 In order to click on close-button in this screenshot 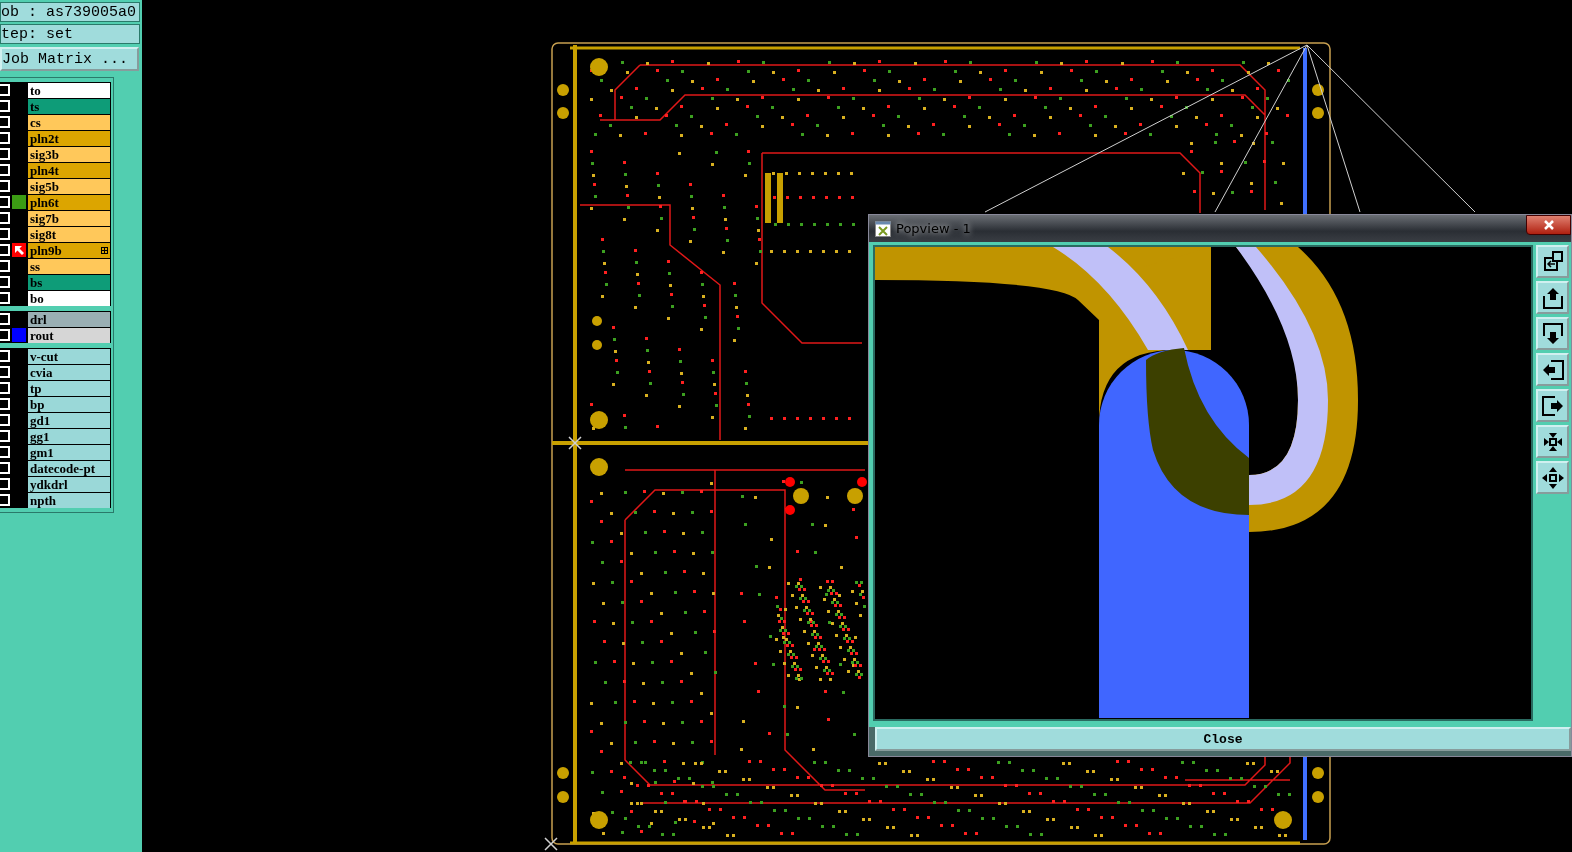, I will do `click(1548, 225)`.